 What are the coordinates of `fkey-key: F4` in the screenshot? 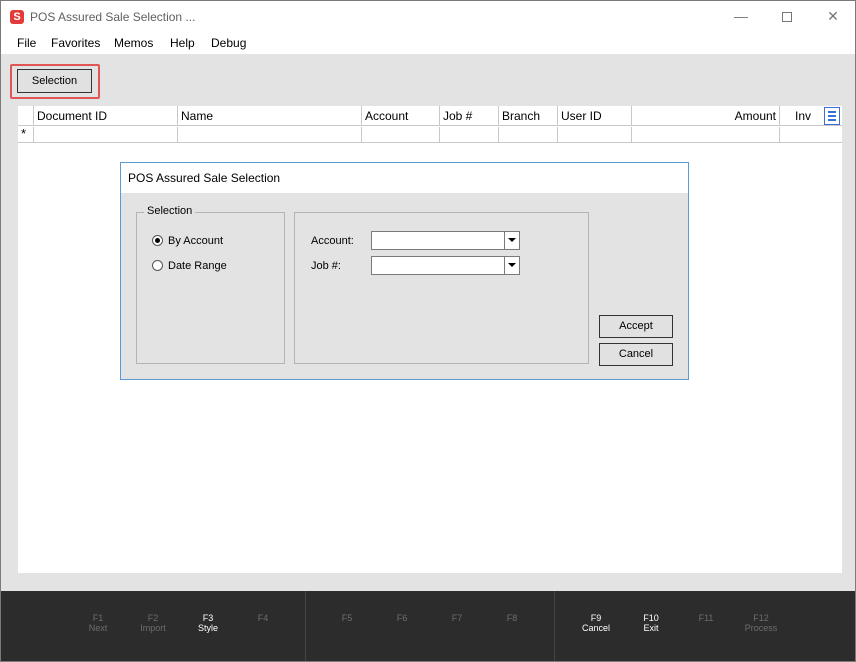 It's located at (263, 618).